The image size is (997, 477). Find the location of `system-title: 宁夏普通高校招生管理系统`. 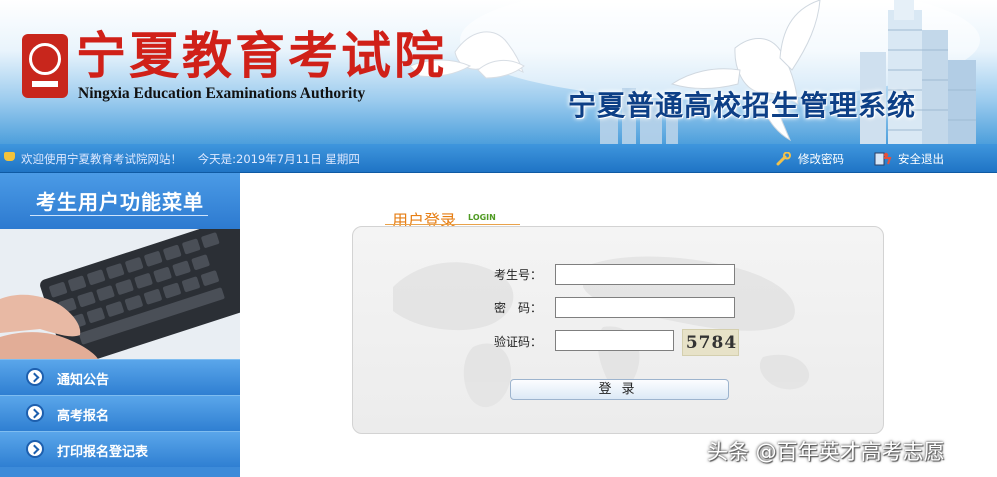

system-title: 宁夏普通高校招生管理系统 is located at coordinates (742, 105).